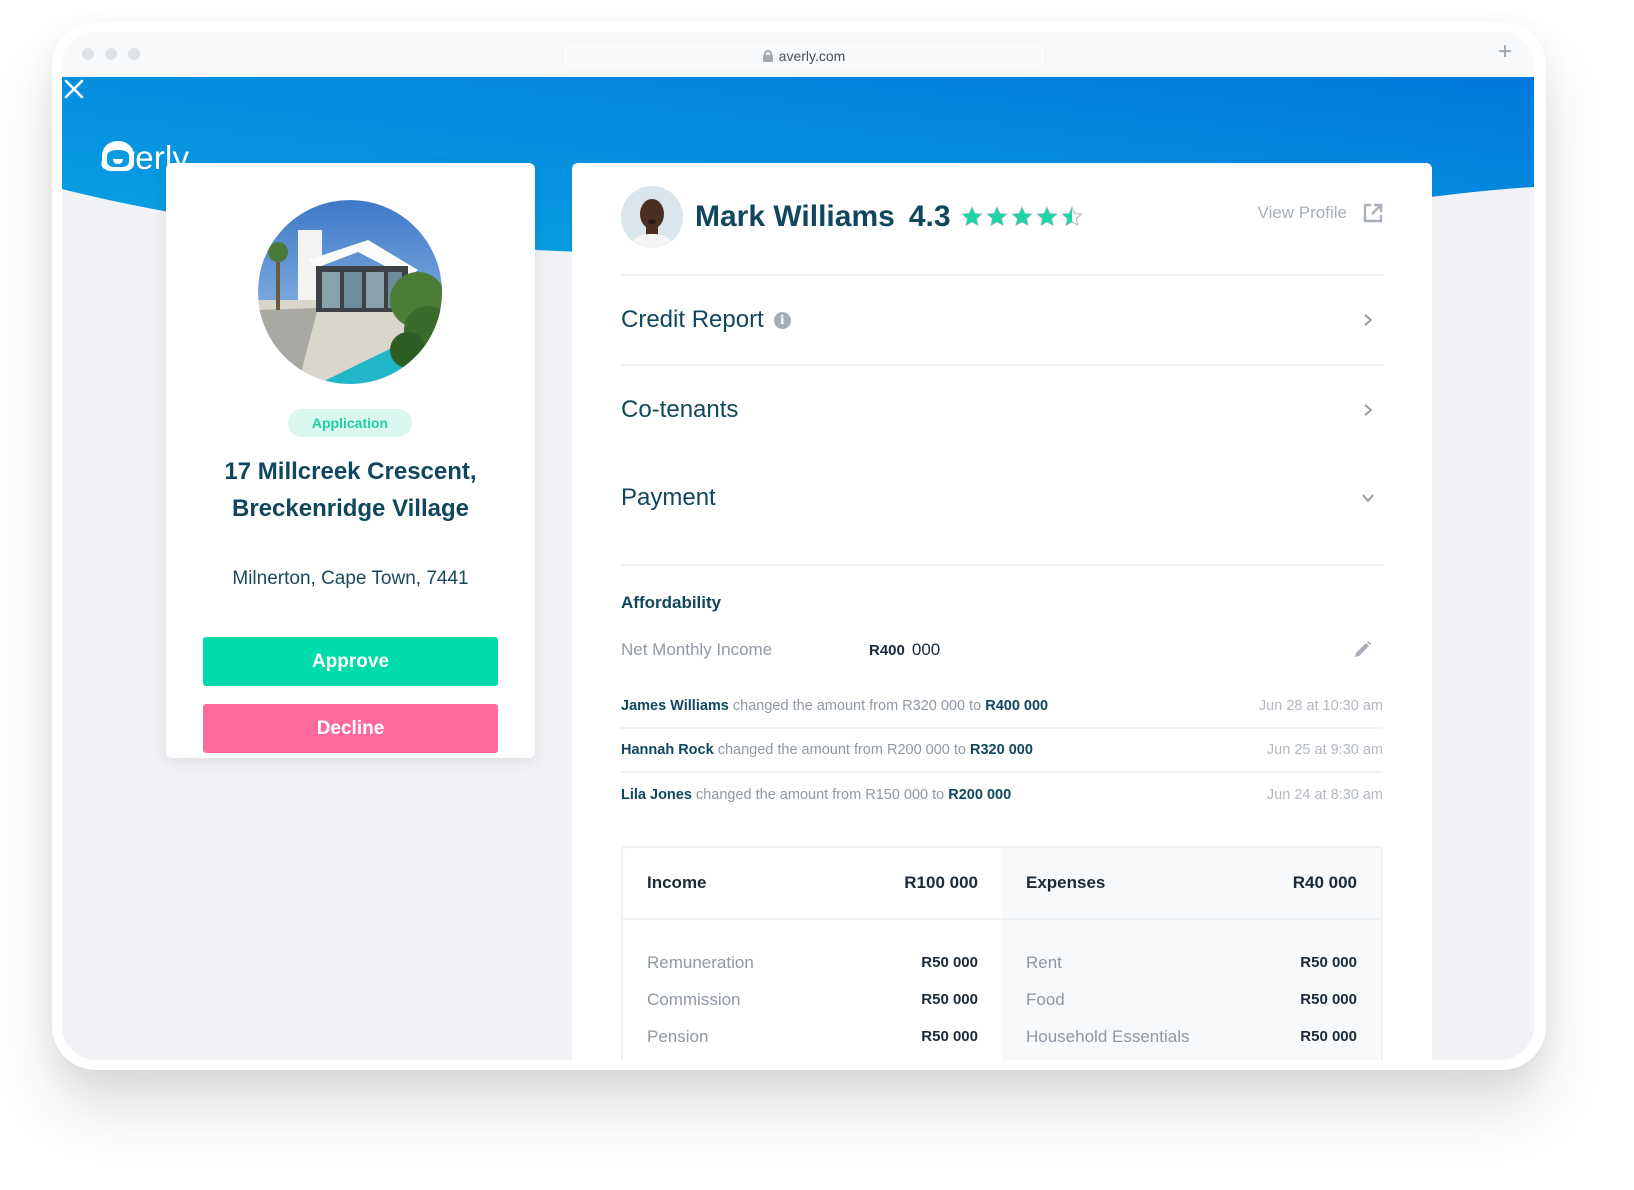  What do you see at coordinates (980, 795) in the screenshot?
I see `history-new-amount: R200 000` at bounding box center [980, 795].